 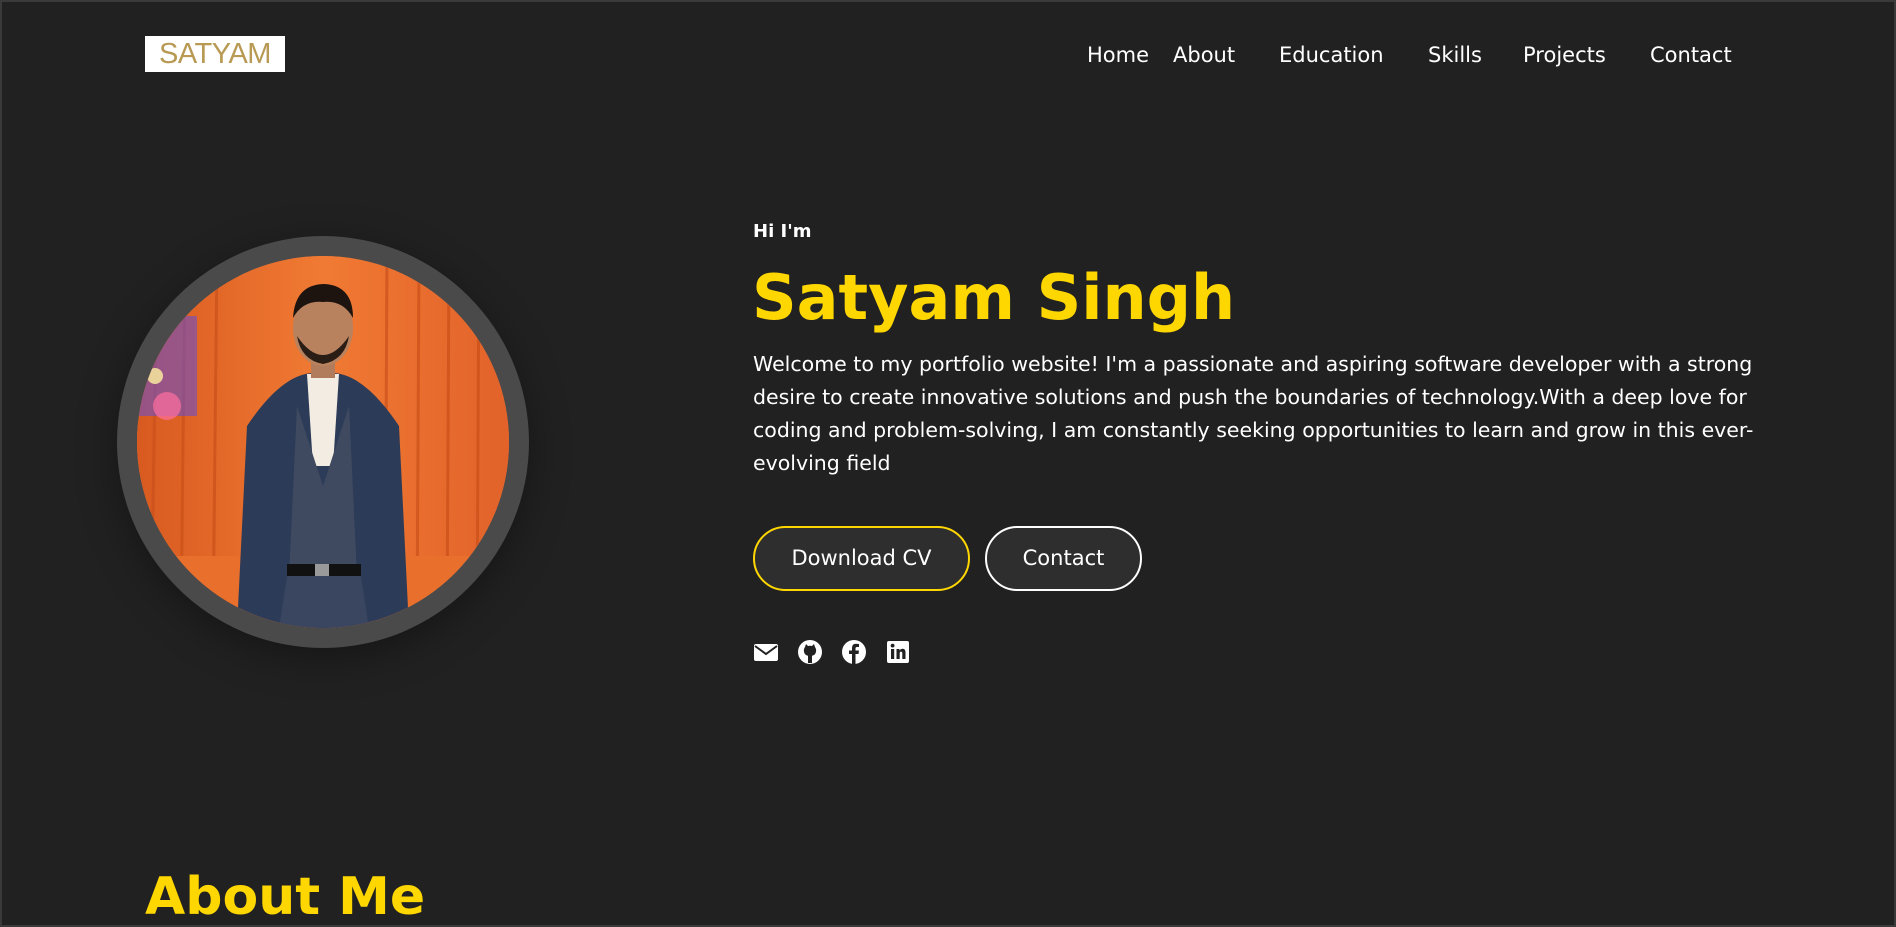 I want to click on site-logo: SATYAM, so click(x=215, y=54).